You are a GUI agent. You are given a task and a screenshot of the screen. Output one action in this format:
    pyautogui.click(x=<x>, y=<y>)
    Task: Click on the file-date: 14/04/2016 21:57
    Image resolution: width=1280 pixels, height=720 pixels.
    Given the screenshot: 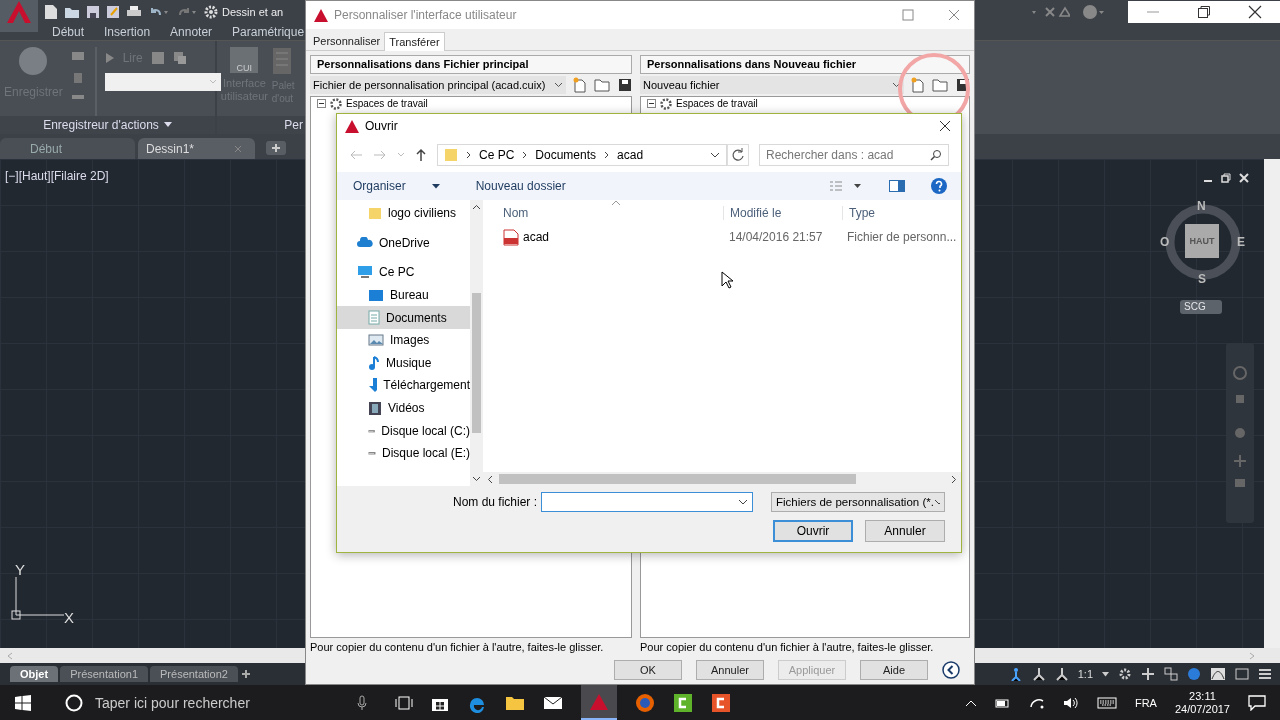 What is the action you would take?
    pyautogui.click(x=776, y=237)
    